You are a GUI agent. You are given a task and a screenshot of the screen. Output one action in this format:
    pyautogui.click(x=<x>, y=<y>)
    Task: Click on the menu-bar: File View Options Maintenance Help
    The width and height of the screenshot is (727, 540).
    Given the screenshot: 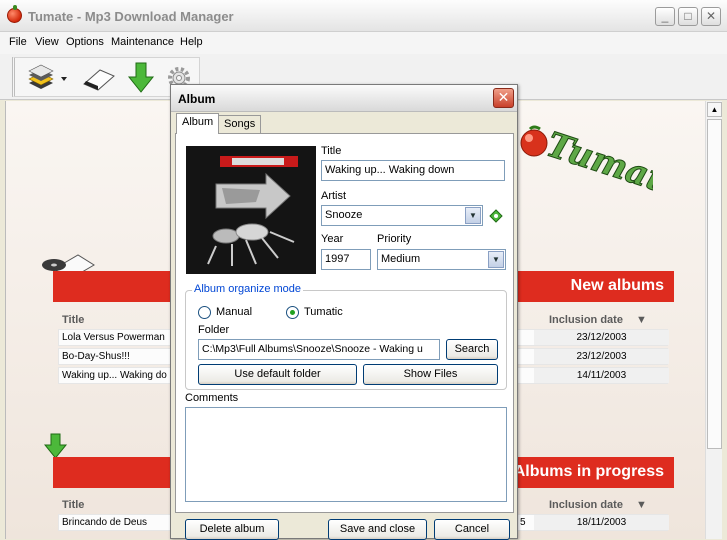 What is the action you would take?
    pyautogui.click(x=363, y=43)
    